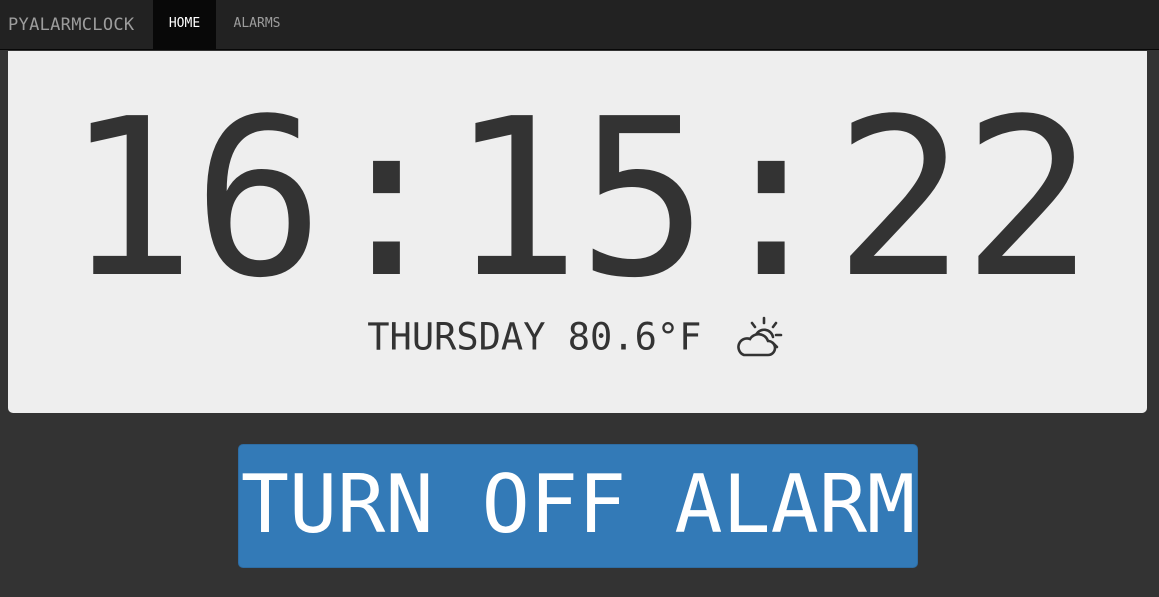 This screenshot has height=597, width=1159. I want to click on partly-cloudy-day-icon, so click(759, 336).